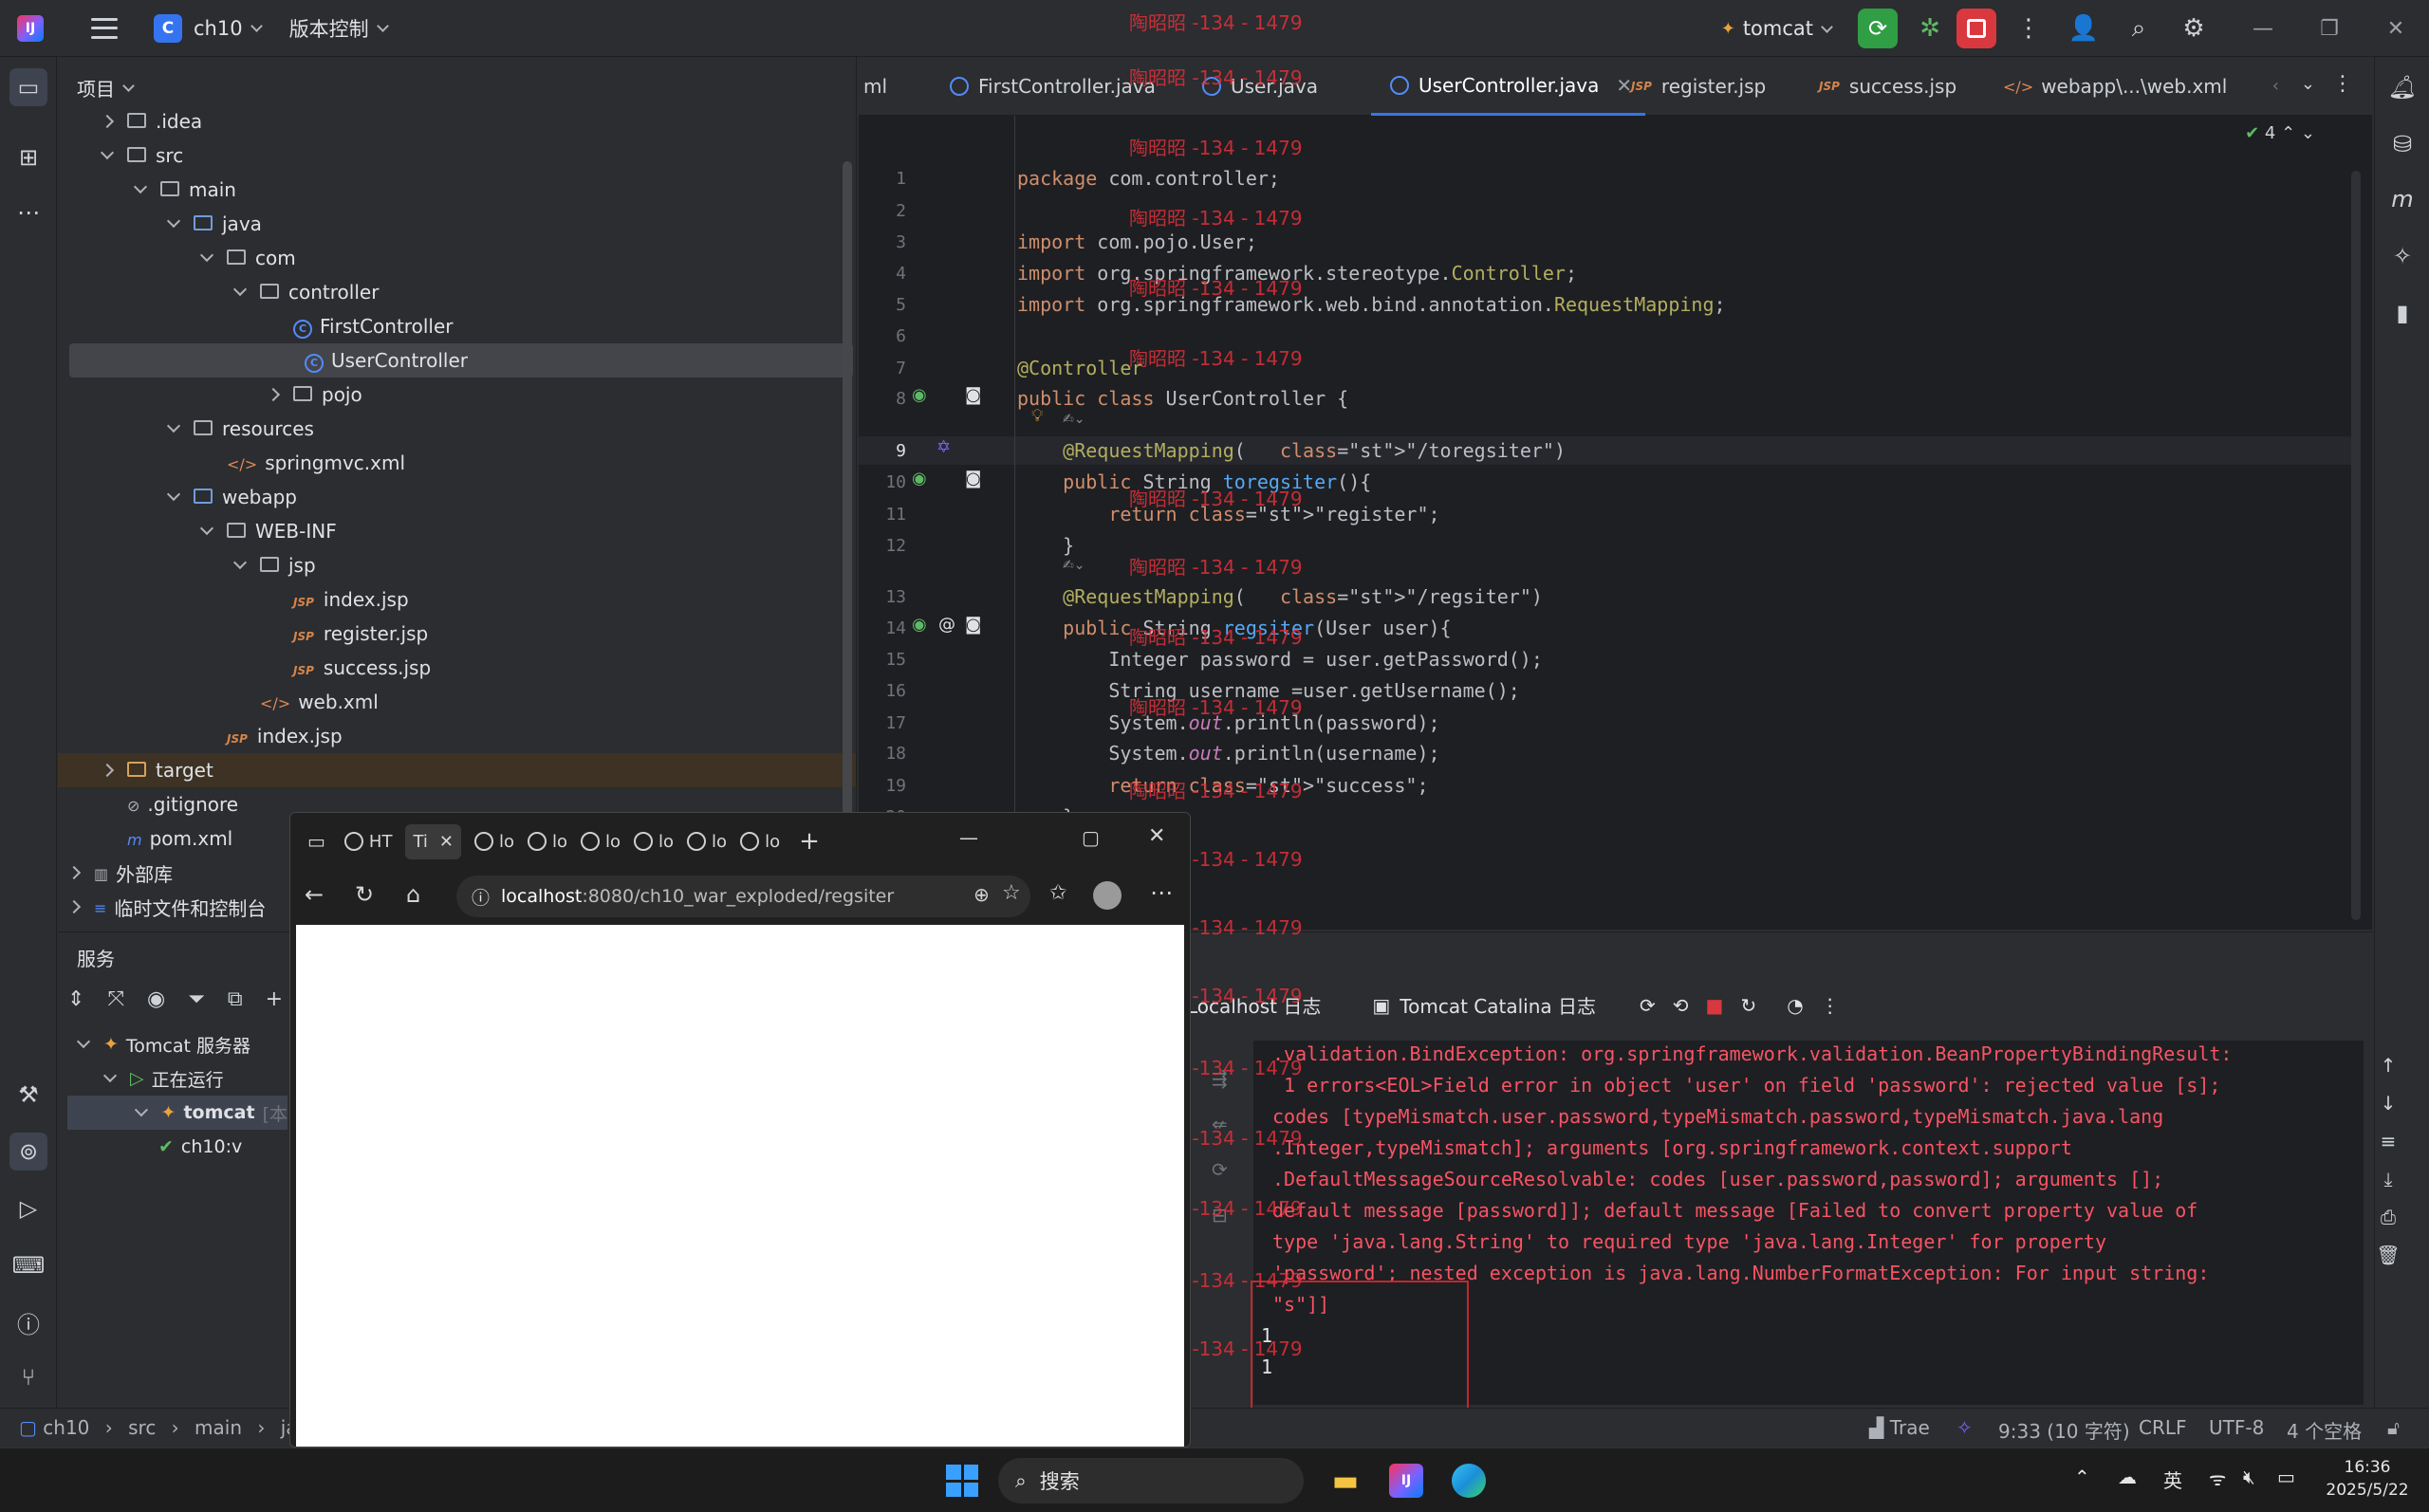 This screenshot has width=2429, height=1512. I want to click on tab-actions-icon: ▭, so click(316, 841).